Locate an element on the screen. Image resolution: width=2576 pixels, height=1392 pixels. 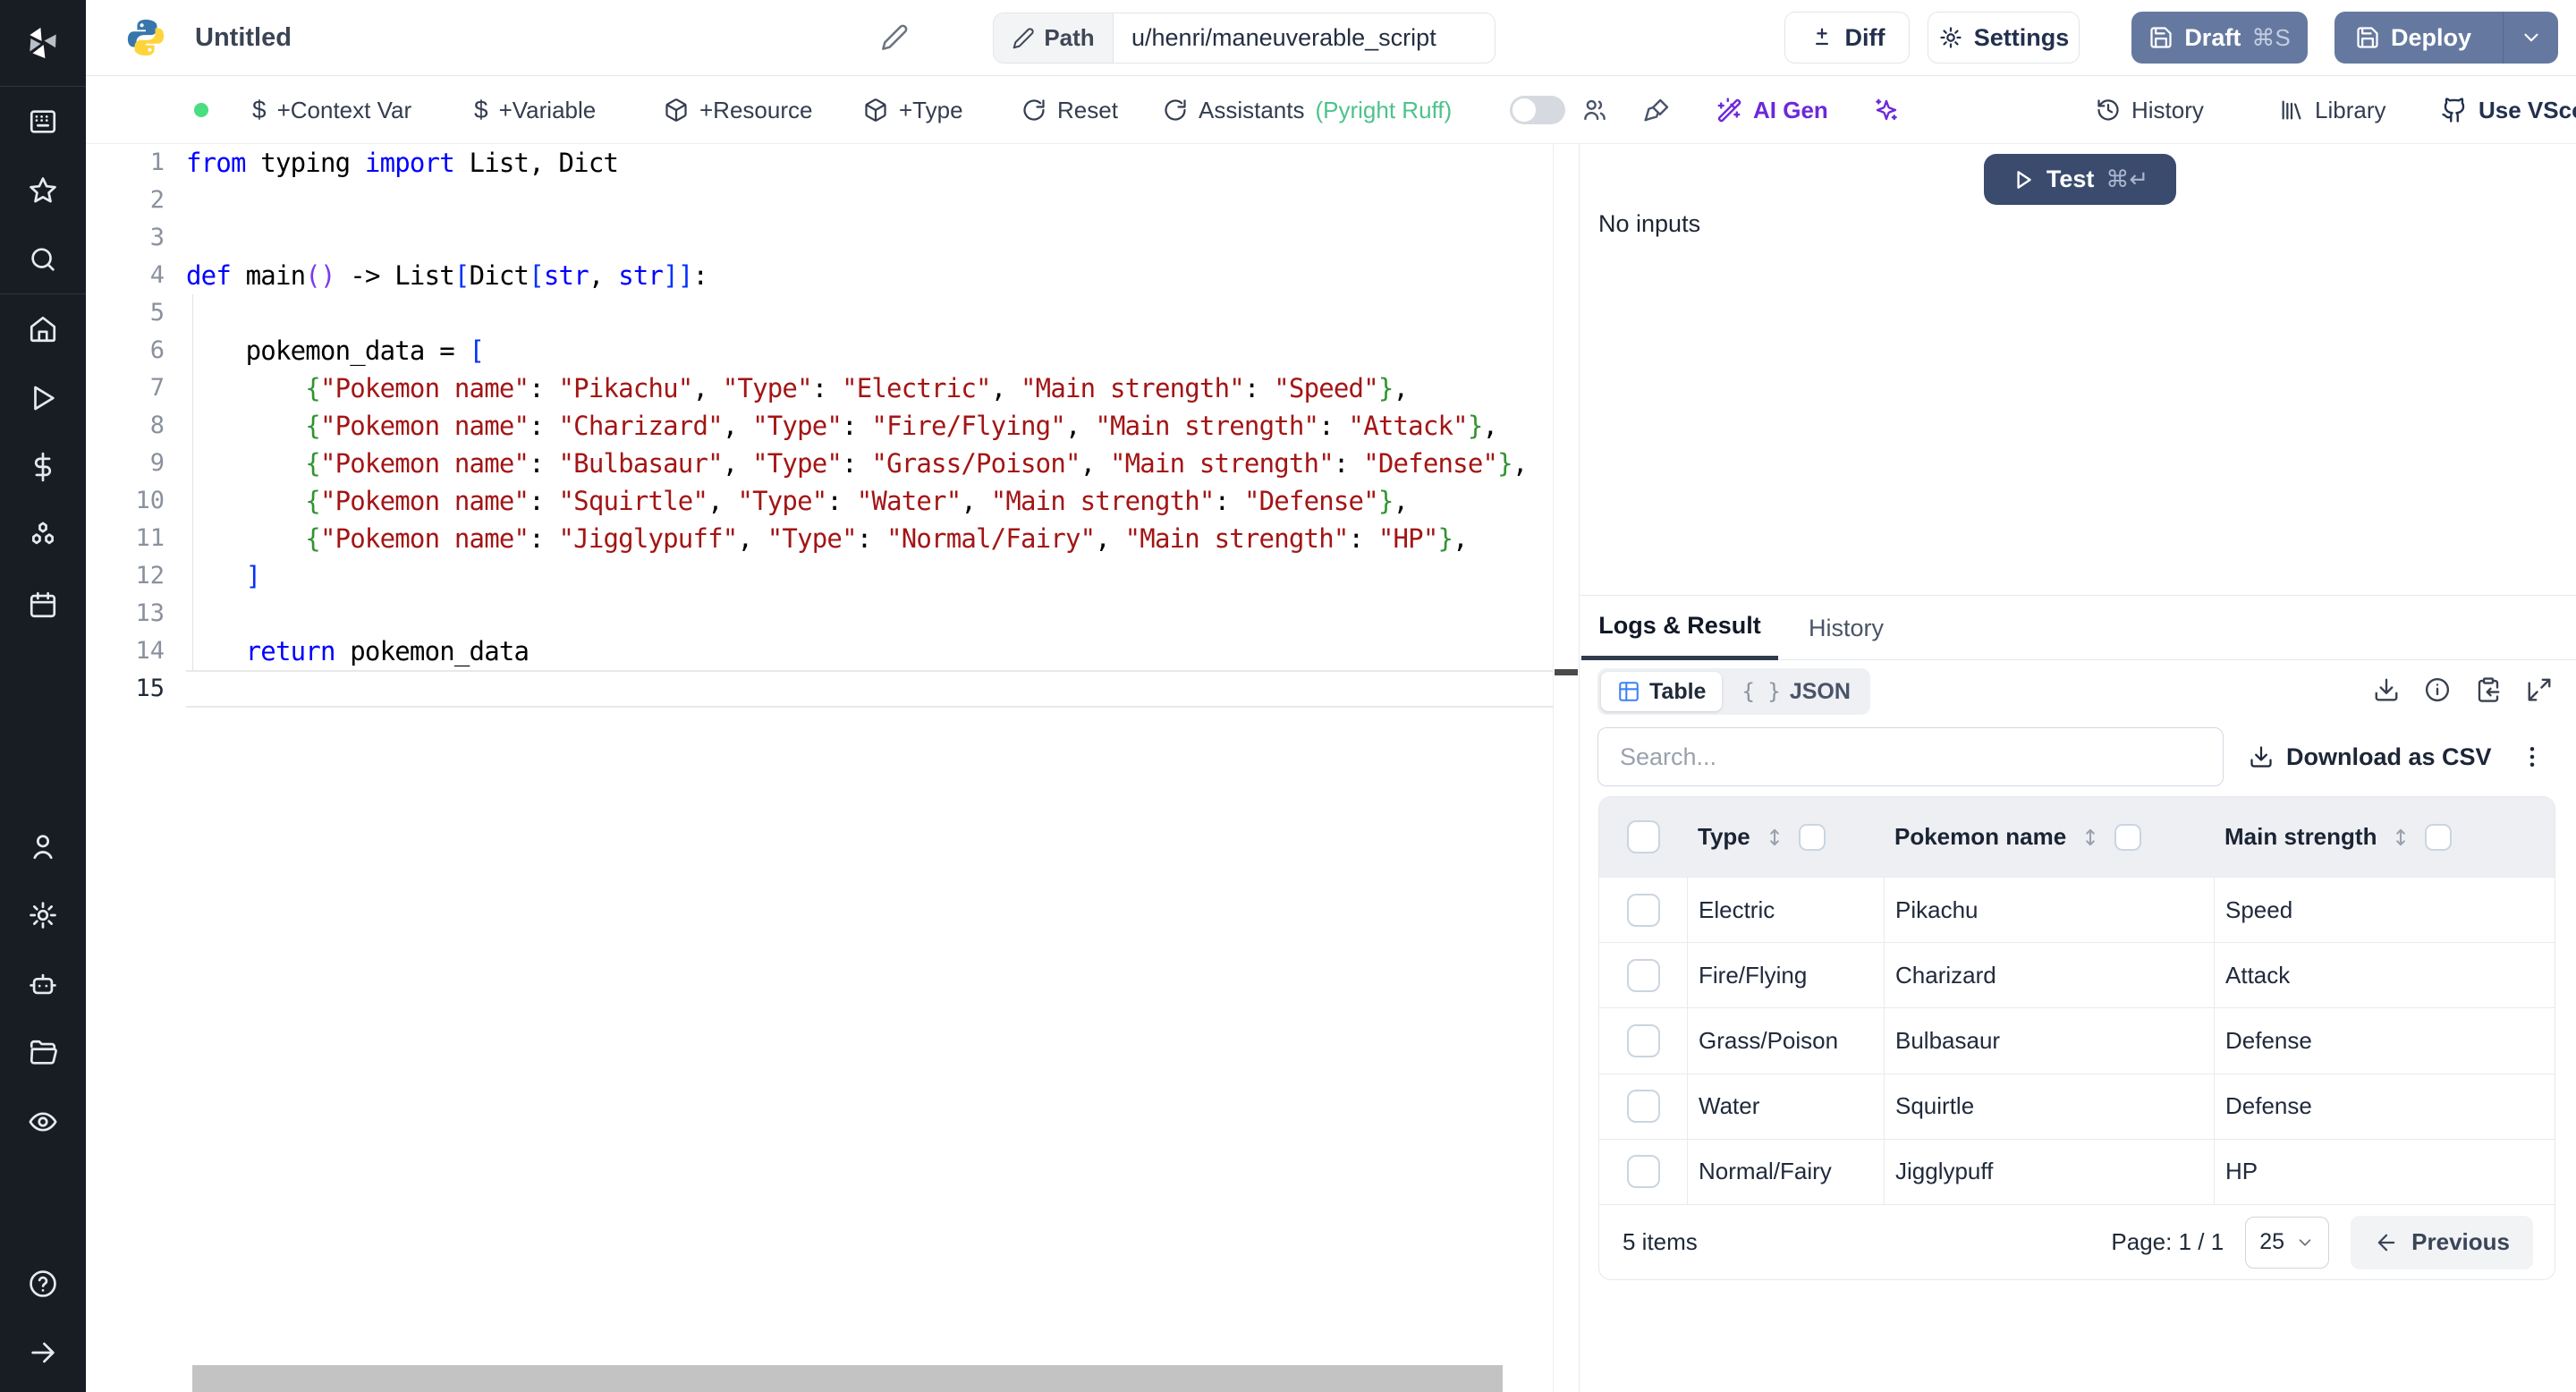
sidebar-item-resources is located at coordinates (43, 535).